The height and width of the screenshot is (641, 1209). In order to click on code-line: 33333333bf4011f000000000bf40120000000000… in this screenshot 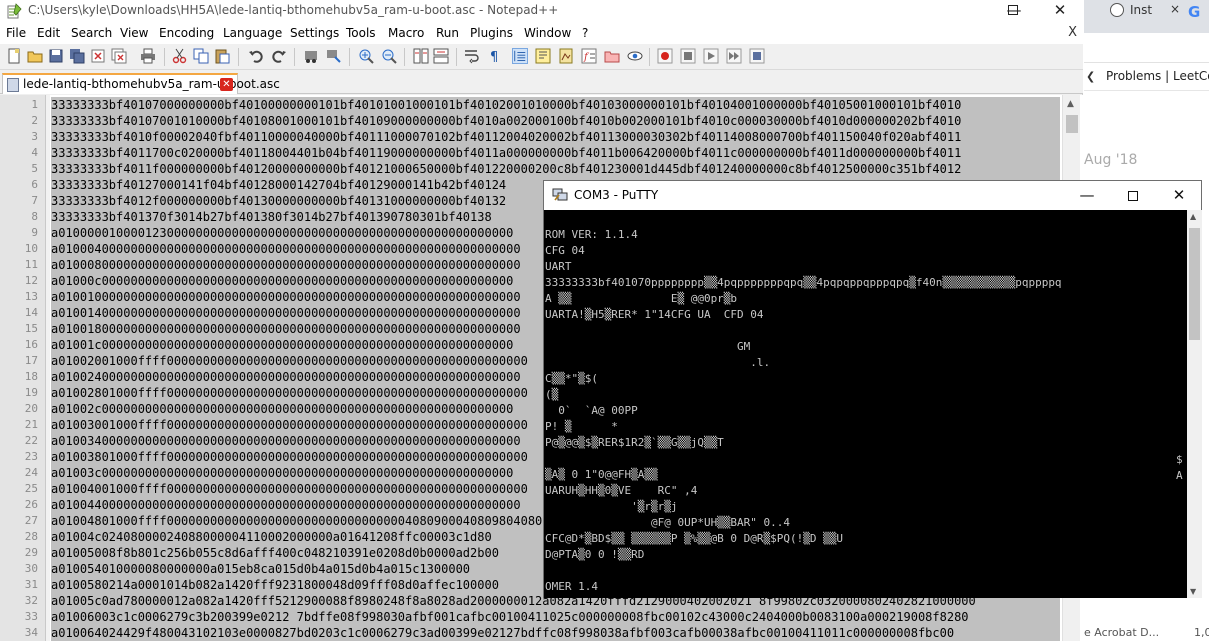, I will do `click(555, 169)`.